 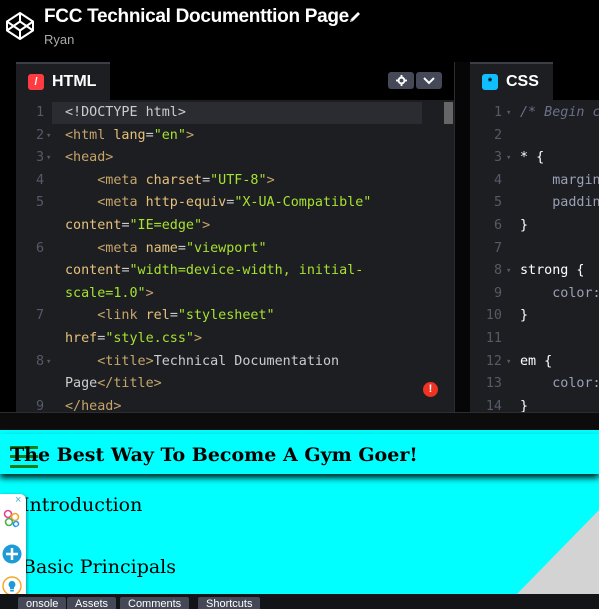 What do you see at coordinates (235, 339) in the screenshot?
I see `code-line: href="style.css">` at bounding box center [235, 339].